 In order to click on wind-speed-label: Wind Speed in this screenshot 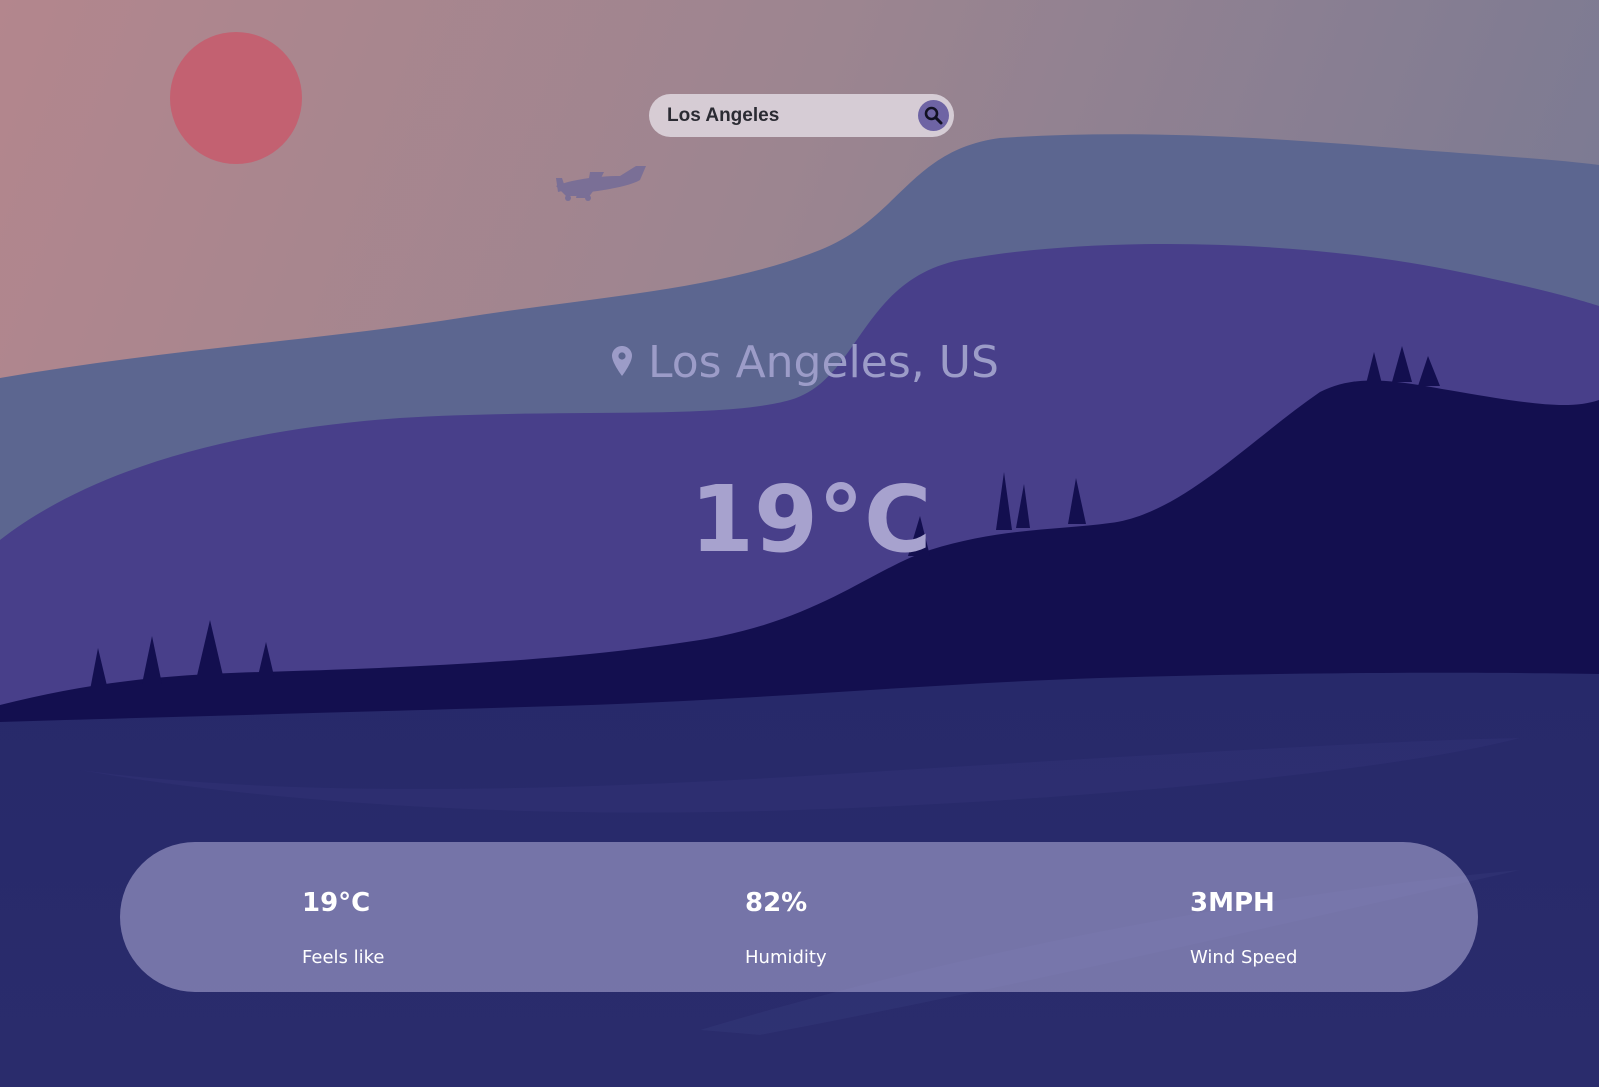, I will do `click(1244, 957)`.